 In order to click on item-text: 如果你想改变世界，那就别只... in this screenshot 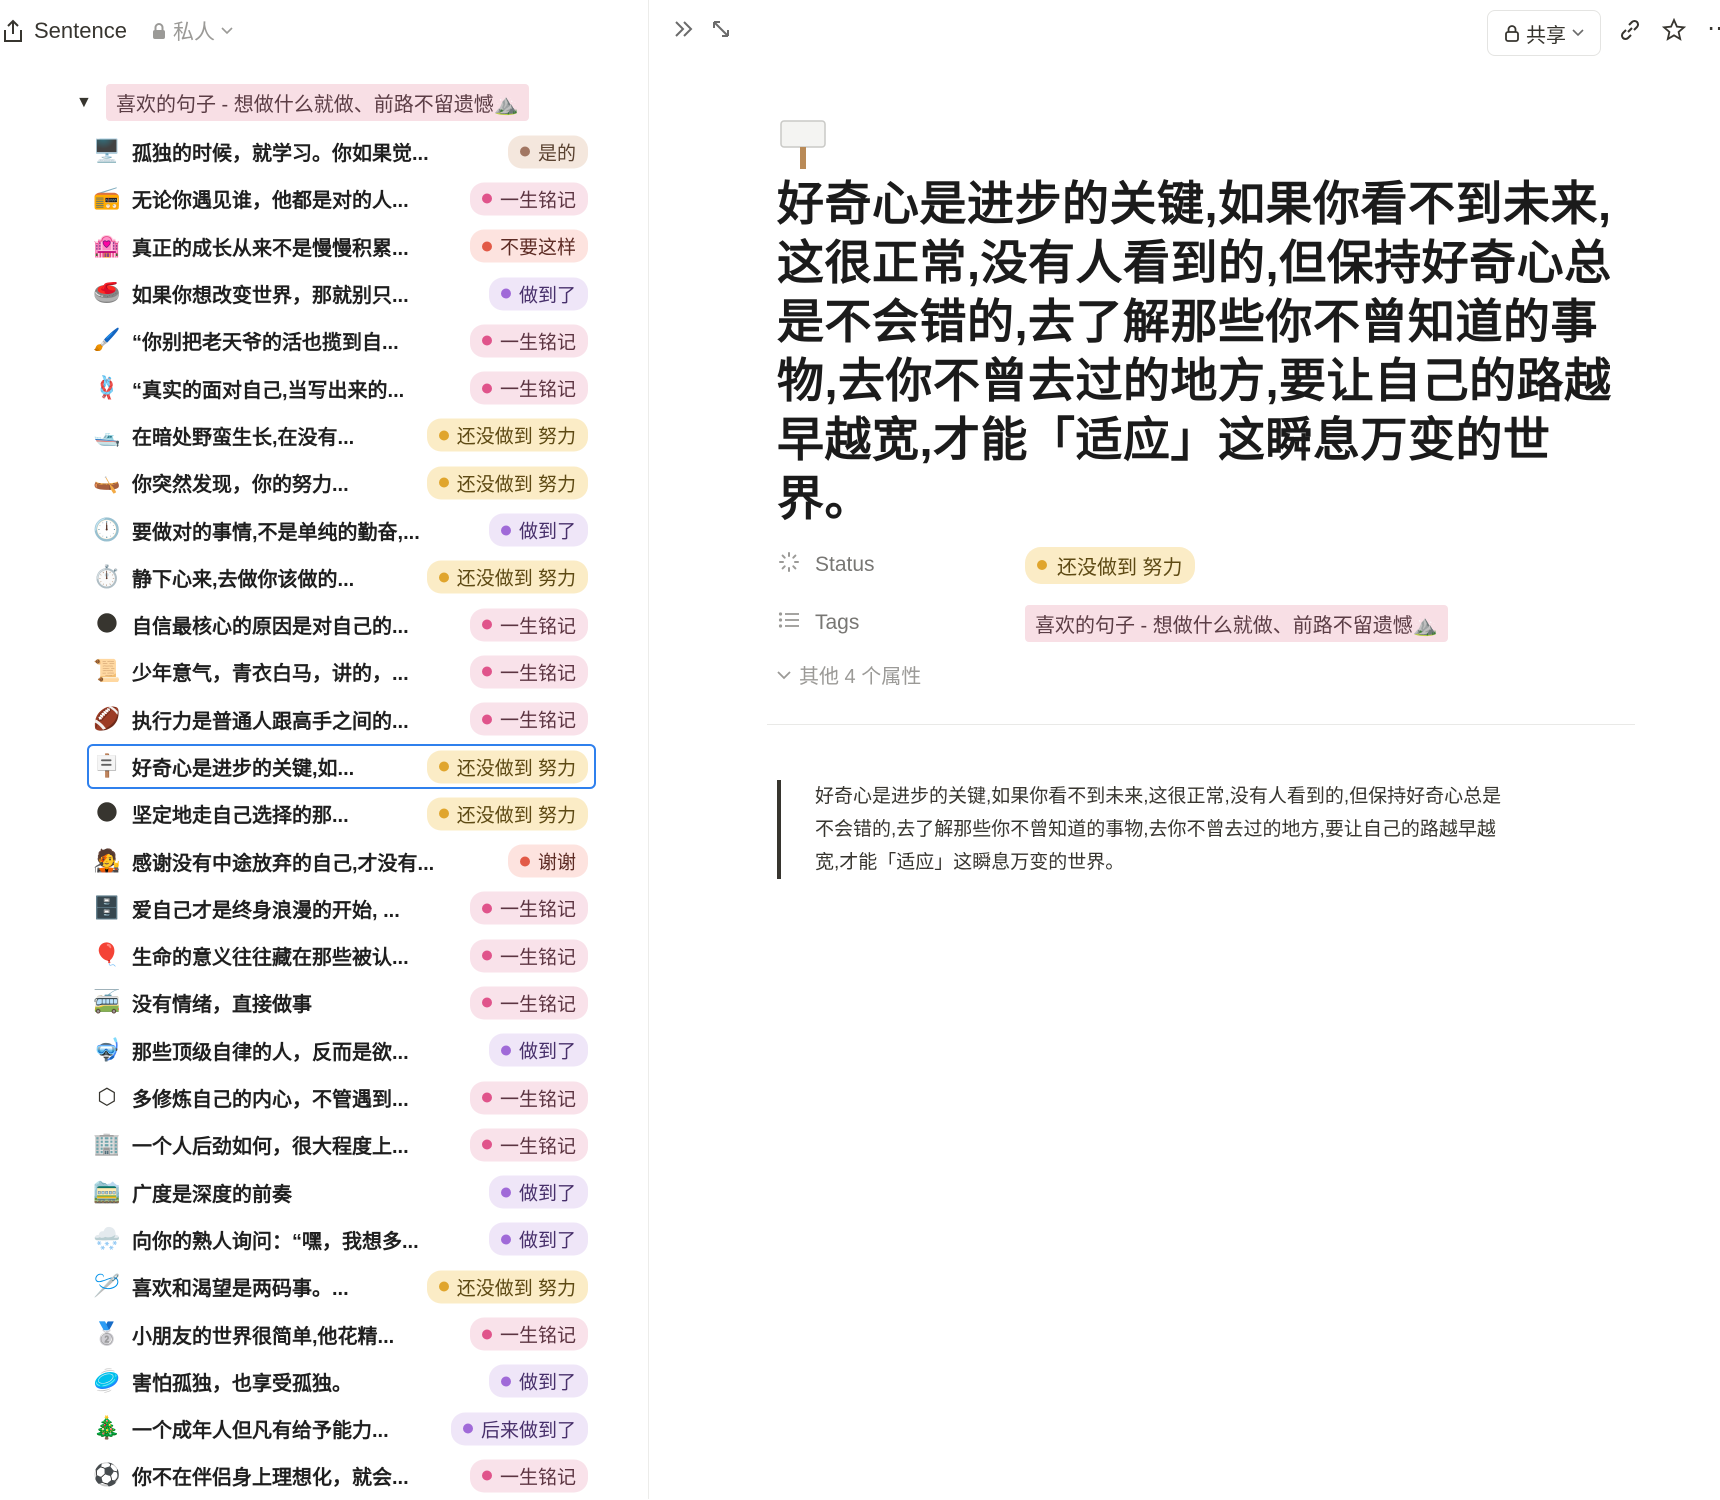, I will do `click(270, 296)`.